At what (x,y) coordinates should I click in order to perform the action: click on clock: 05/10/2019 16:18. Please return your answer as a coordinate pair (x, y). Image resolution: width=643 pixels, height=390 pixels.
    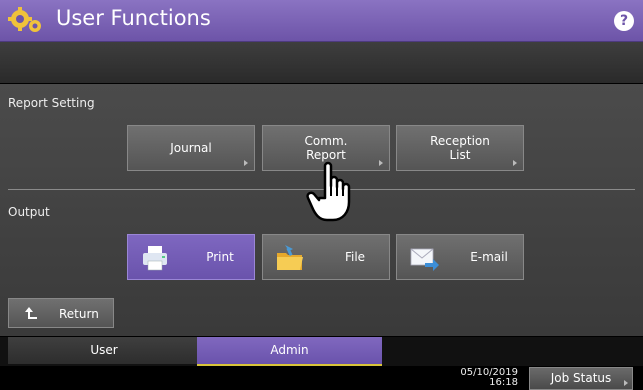
    Looking at the image, I should click on (489, 378).